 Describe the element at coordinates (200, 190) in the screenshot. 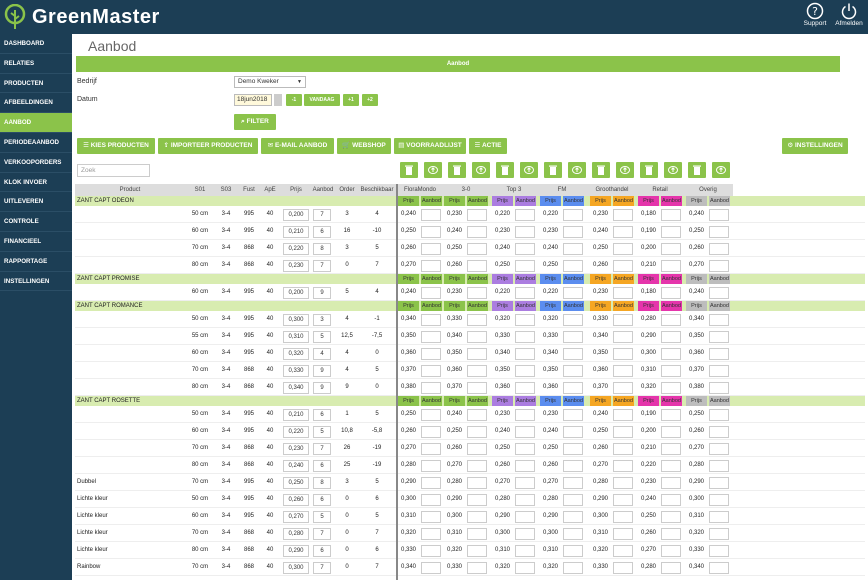

I see `column-header: S01` at that location.